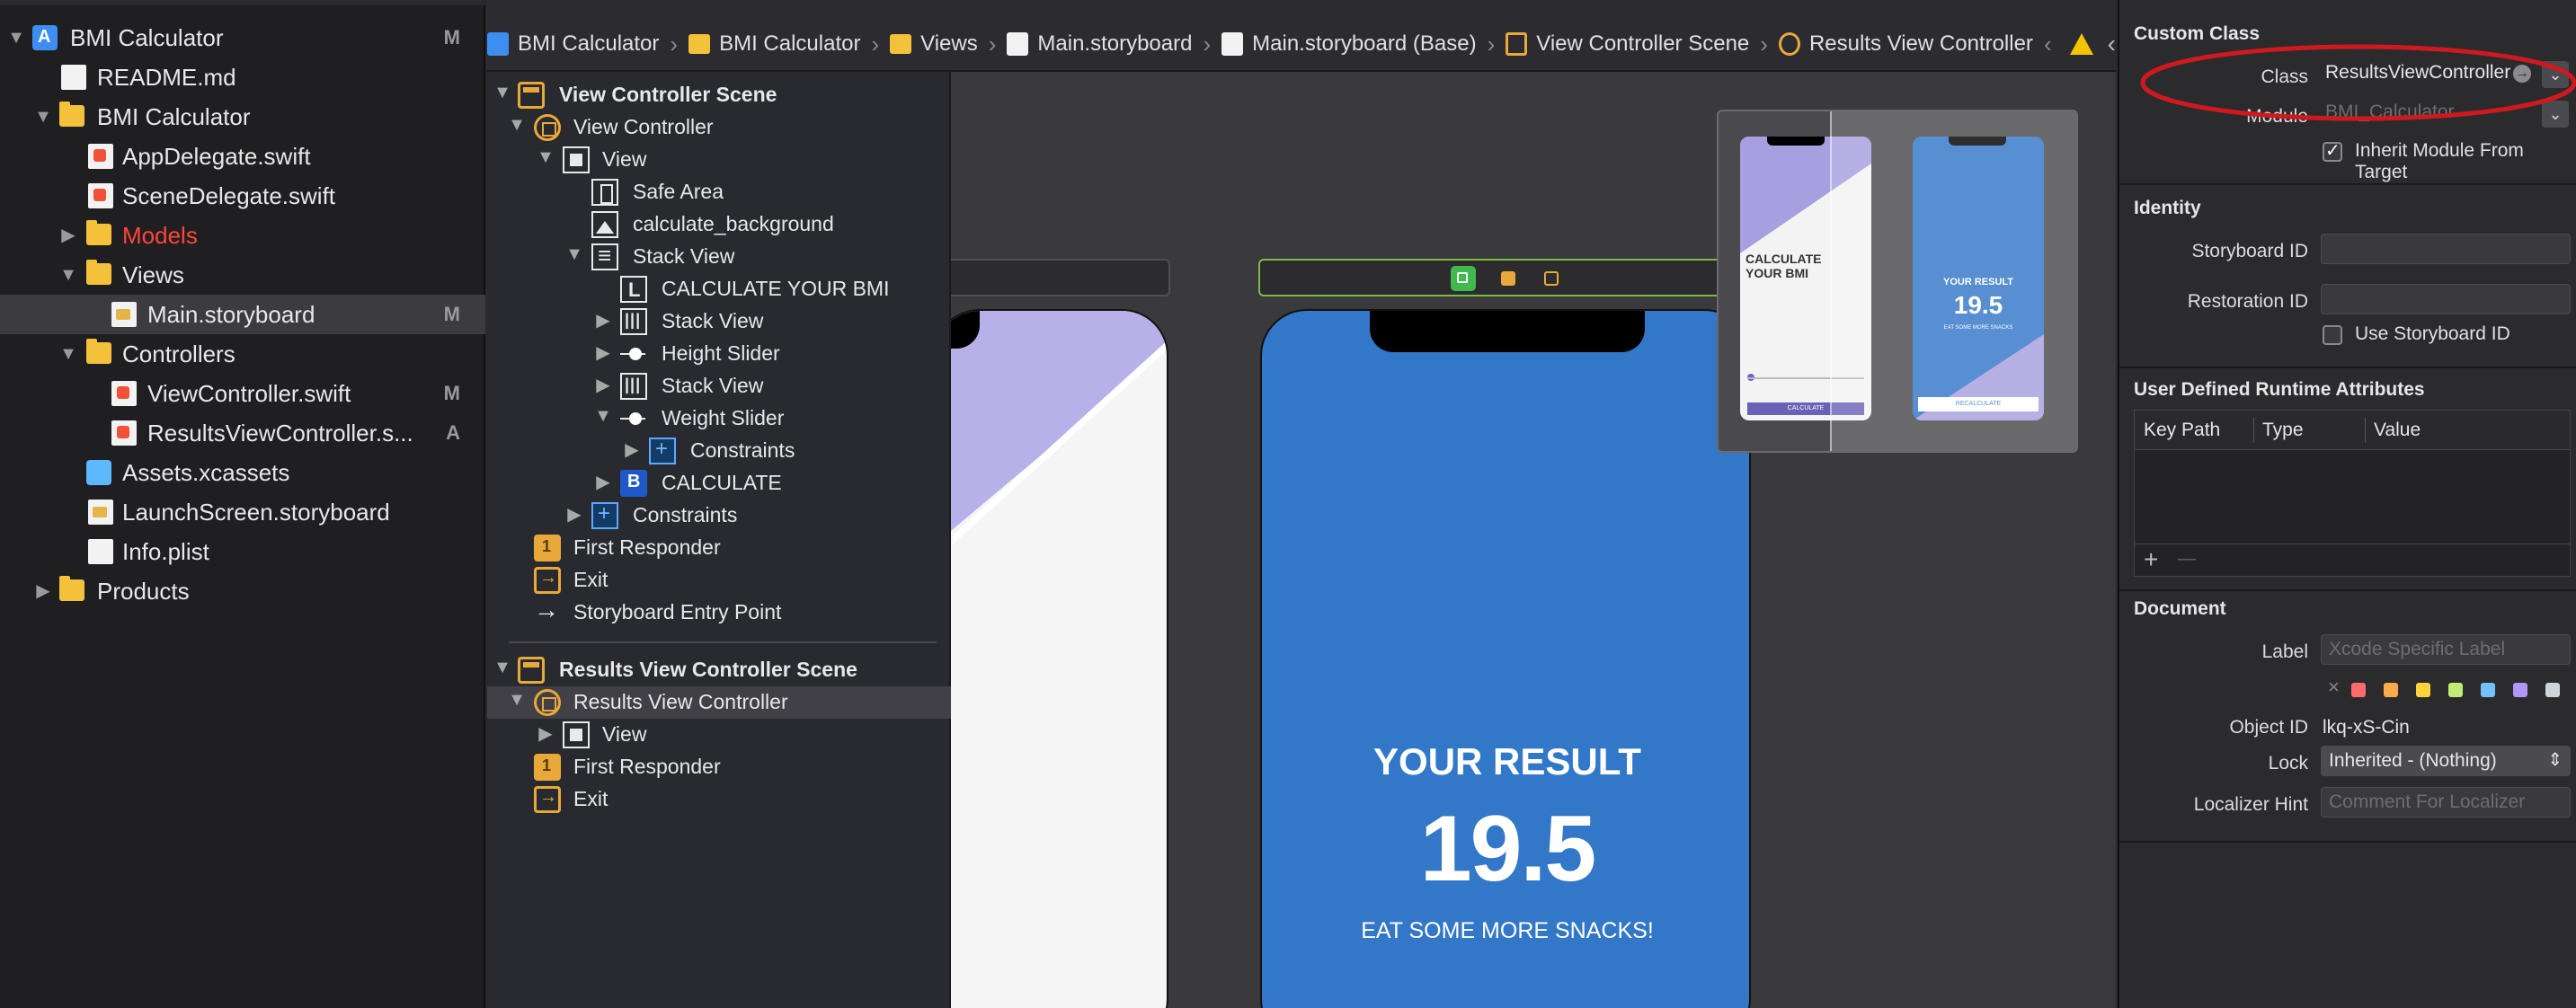 This screenshot has height=1008, width=2576. What do you see at coordinates (2182, 430) in the screenshot?
I see `column-key-path: Key Path` at bounding box center [2182, 430].